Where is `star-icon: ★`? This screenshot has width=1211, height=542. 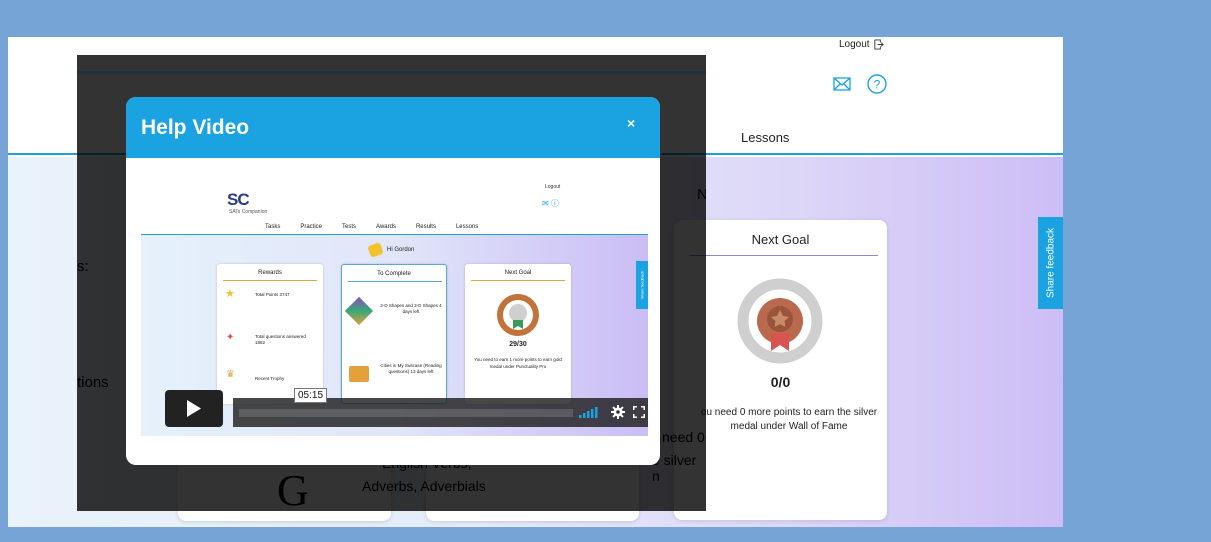 star-icon: ★ is located at coordinates (230, 294).